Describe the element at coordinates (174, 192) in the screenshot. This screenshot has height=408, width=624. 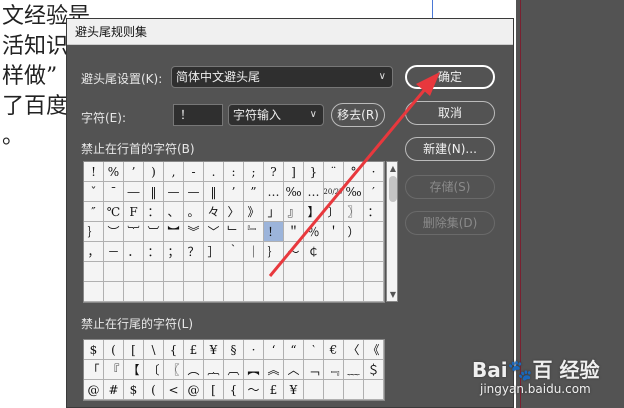
I see `char-cell: —` at that location.